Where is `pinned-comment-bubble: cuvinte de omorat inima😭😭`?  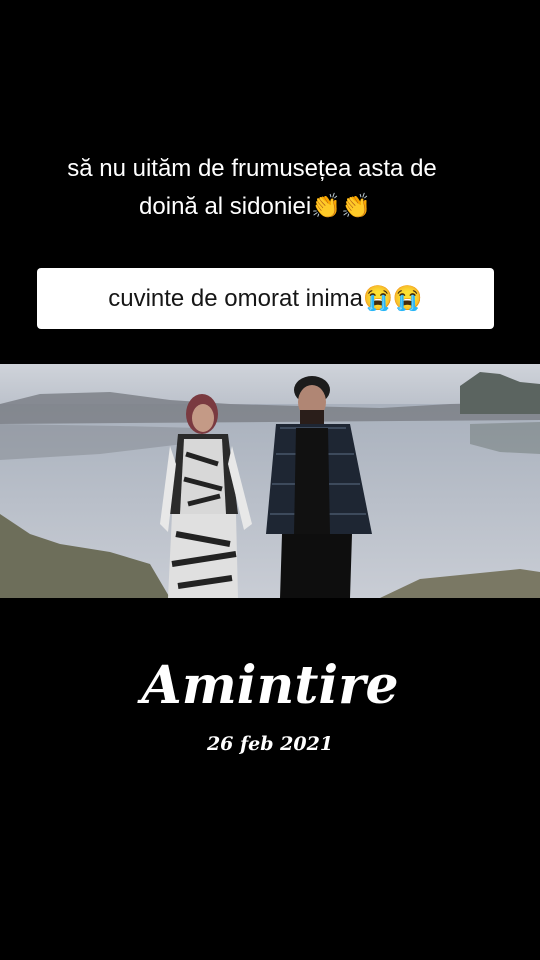
pinned-comment-bubble: cuvinte de omorat inima😭😭 is located at coordinates (265, 298).